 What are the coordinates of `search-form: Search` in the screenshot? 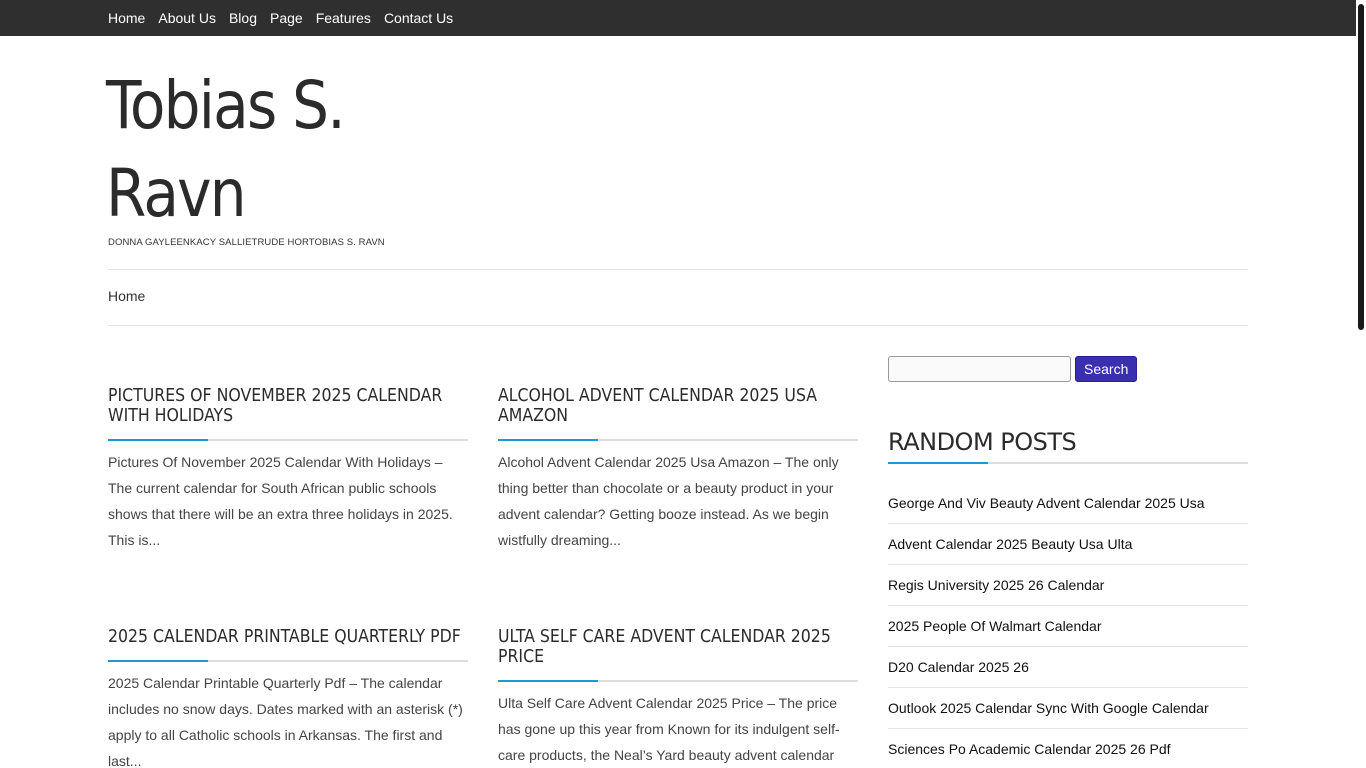 It's located at (1013, 369).